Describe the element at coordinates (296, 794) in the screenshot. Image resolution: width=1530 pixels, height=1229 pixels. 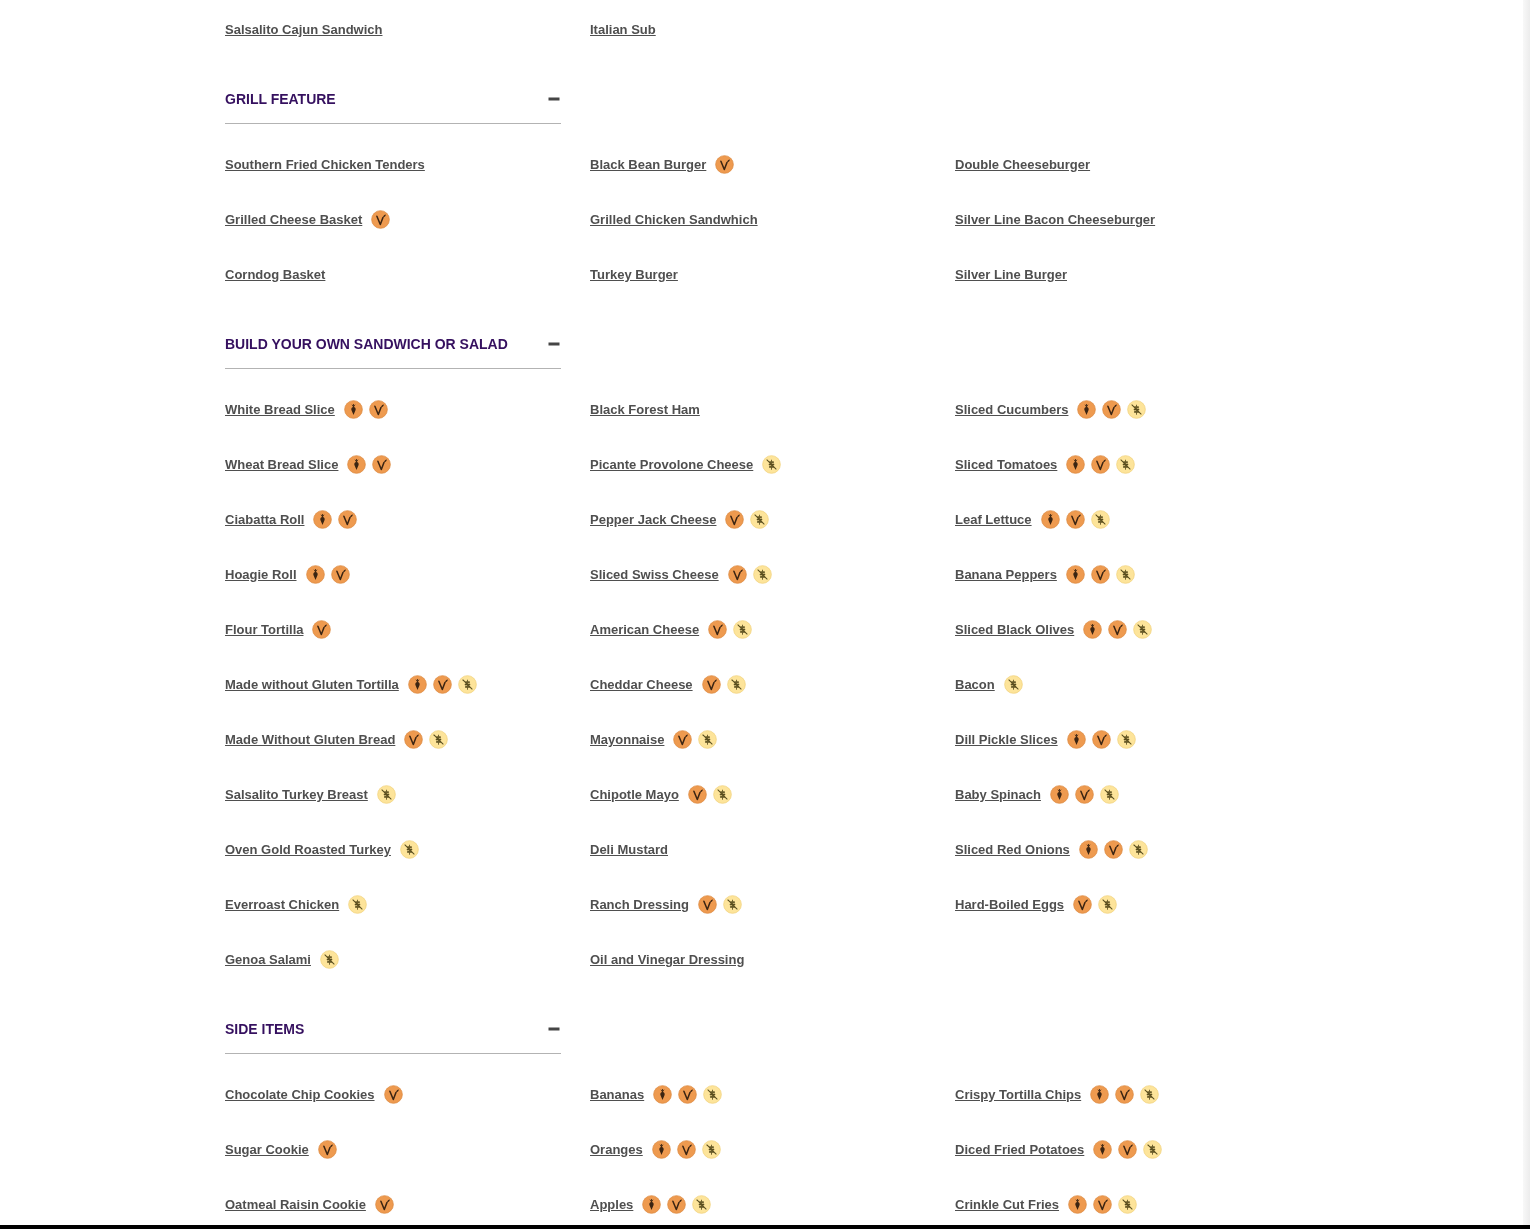
I see `menu-item-link: Salsalito Turkey Breast` at that location.